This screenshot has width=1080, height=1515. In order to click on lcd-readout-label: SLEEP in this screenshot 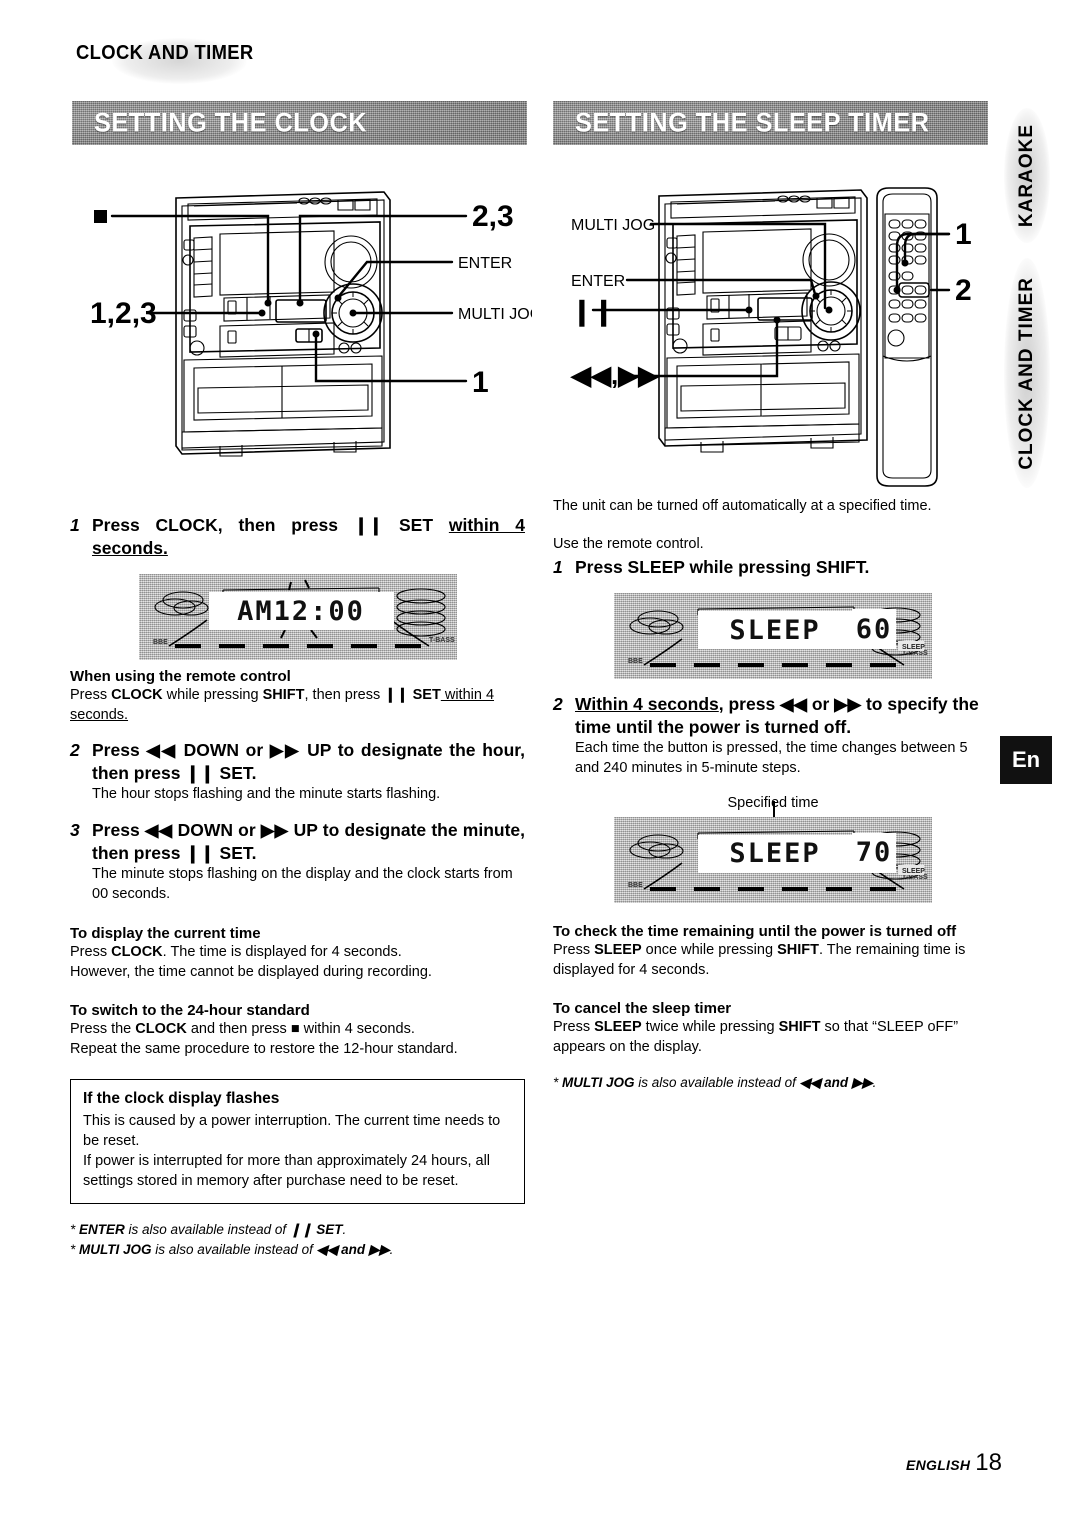, I will do `click(775, 630)`.